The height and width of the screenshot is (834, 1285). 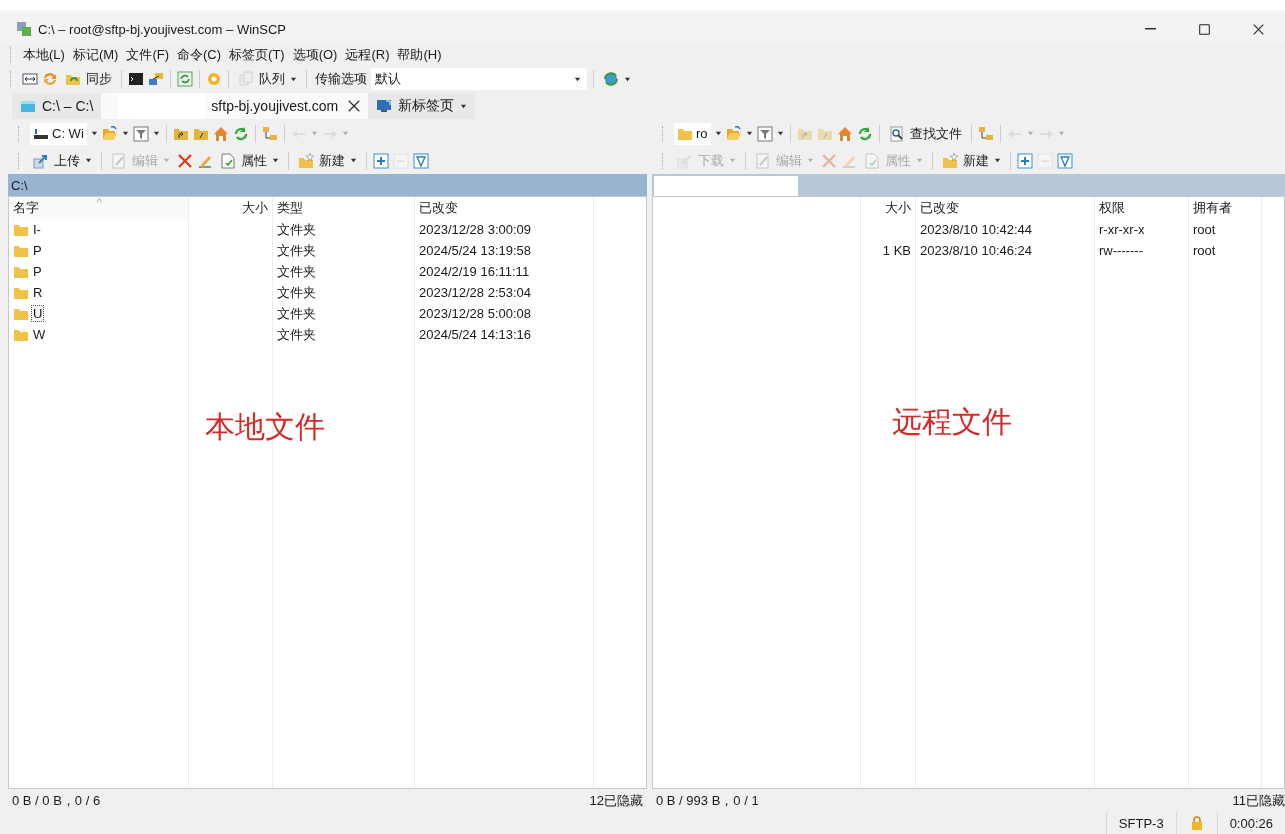 What do you see at coordinates (249, 160) in the screenshot?
I see `properties-button: 属性` at bounding box center [249, 160].